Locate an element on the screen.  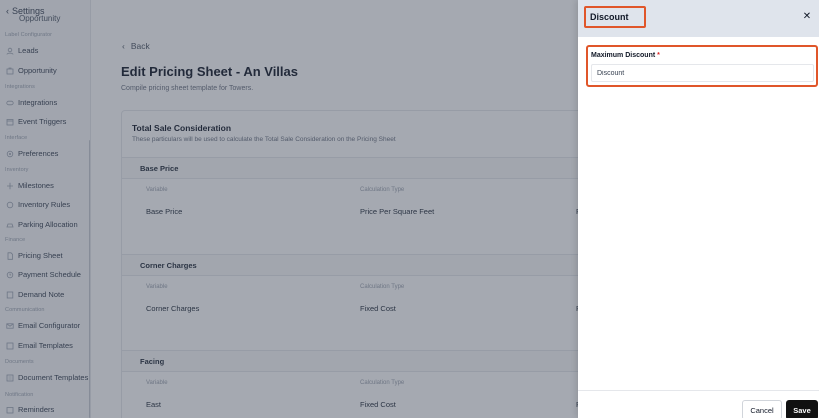
maximum-discount-label: Maximum Discount * is located at coordinates (625, 55).